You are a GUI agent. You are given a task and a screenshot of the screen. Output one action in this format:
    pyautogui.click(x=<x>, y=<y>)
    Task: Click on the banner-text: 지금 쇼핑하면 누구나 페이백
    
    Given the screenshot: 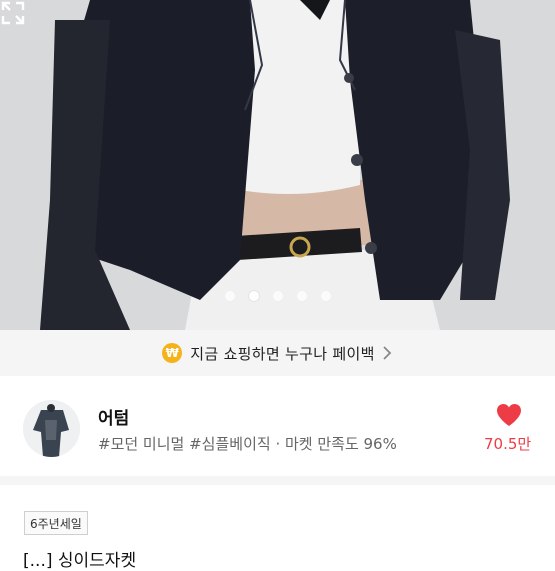 What is the action you would take?
    pyautogui.click(x=282, y=353)
    